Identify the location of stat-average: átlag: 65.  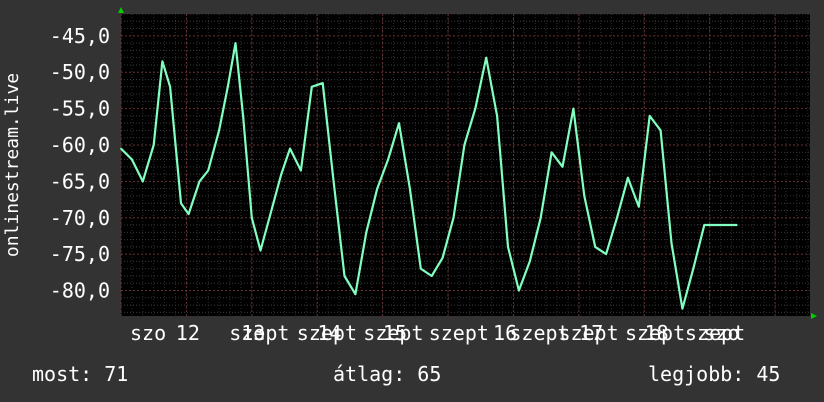
(387, 374).